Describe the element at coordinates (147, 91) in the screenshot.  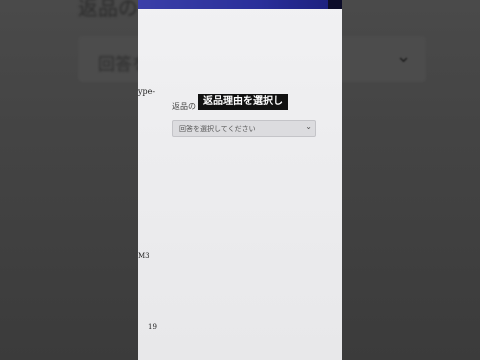
I see `cut-off-text-ype: ype-` at that location.